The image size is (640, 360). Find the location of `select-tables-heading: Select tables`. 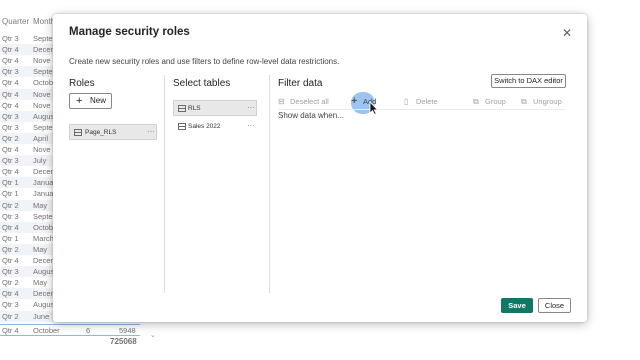

select-tables-heading: Select tables is located at coordinates (202, 83).